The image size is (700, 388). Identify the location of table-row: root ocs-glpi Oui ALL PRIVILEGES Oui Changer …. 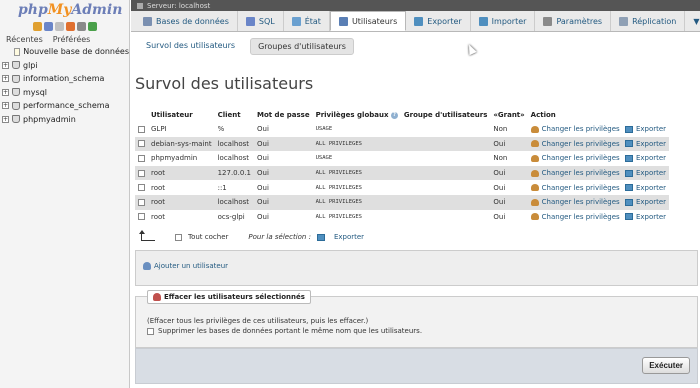
(402, 217).